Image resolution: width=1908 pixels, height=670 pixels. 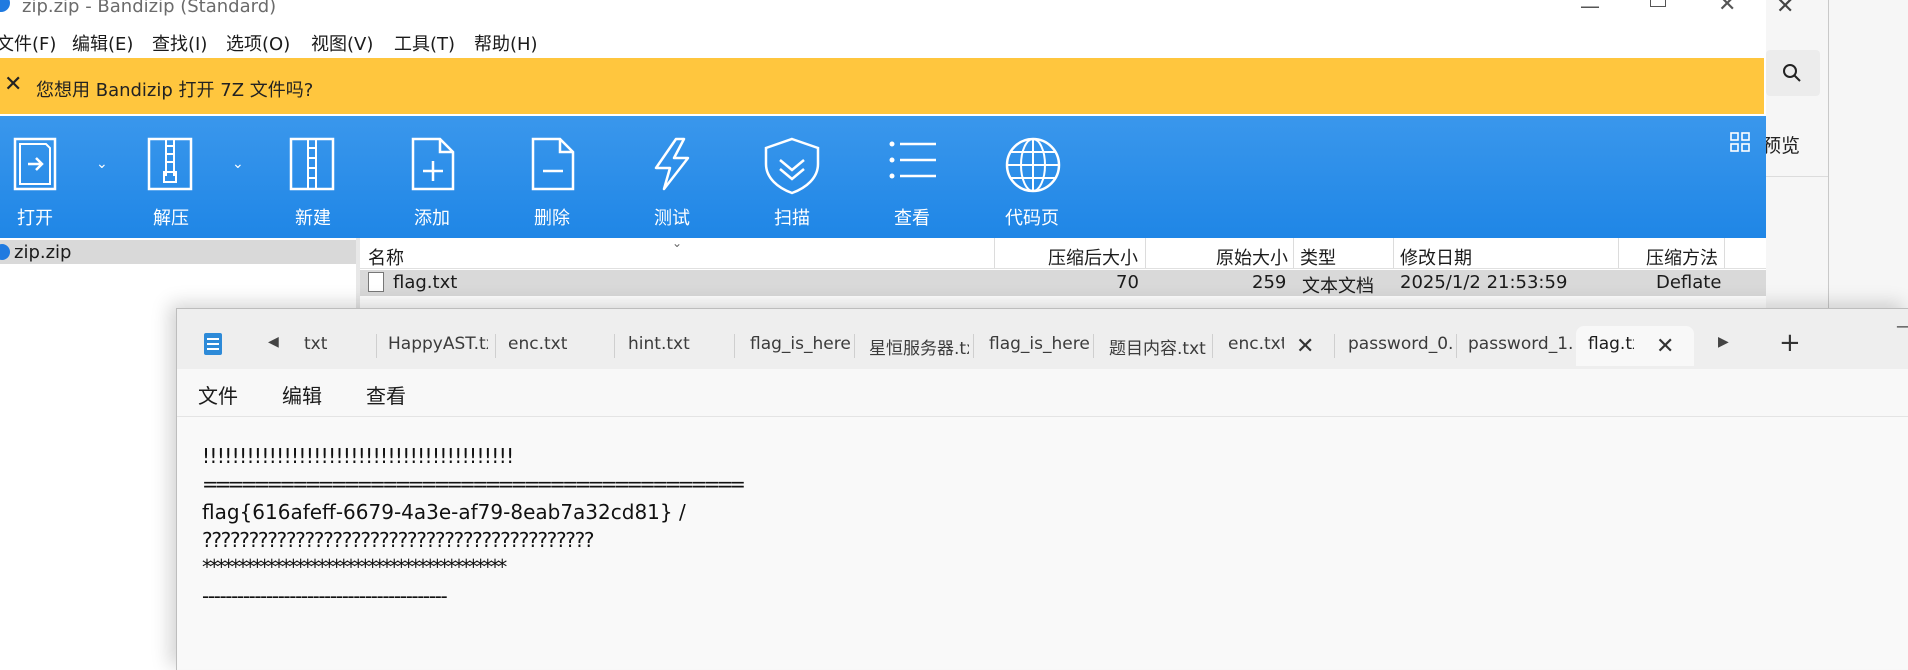 I want to click on column-method: 压缩方法, so click(x=1682, y=257).